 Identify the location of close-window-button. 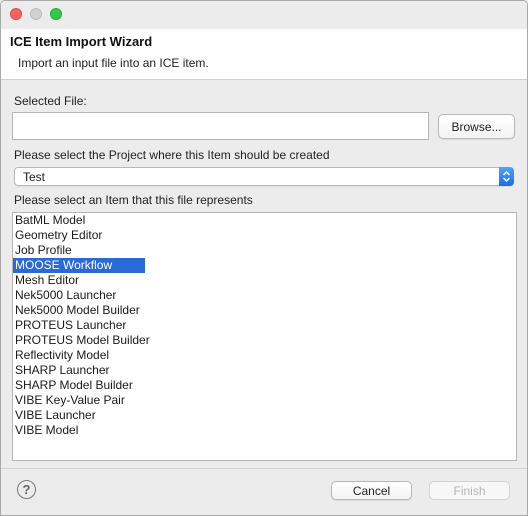
(16, 14).